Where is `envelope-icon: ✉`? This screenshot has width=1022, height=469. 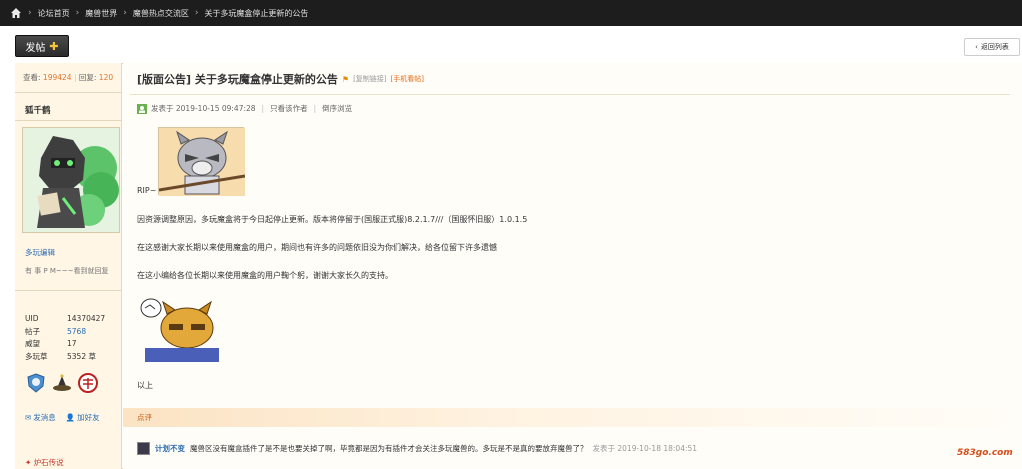 envelope-icon: ✉ is located at coordinates (28, 417).